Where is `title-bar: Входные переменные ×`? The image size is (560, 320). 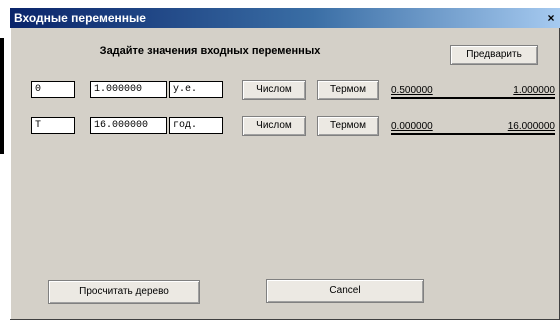 title-bar: Входные переменные × is located at coordinates (285, 18).